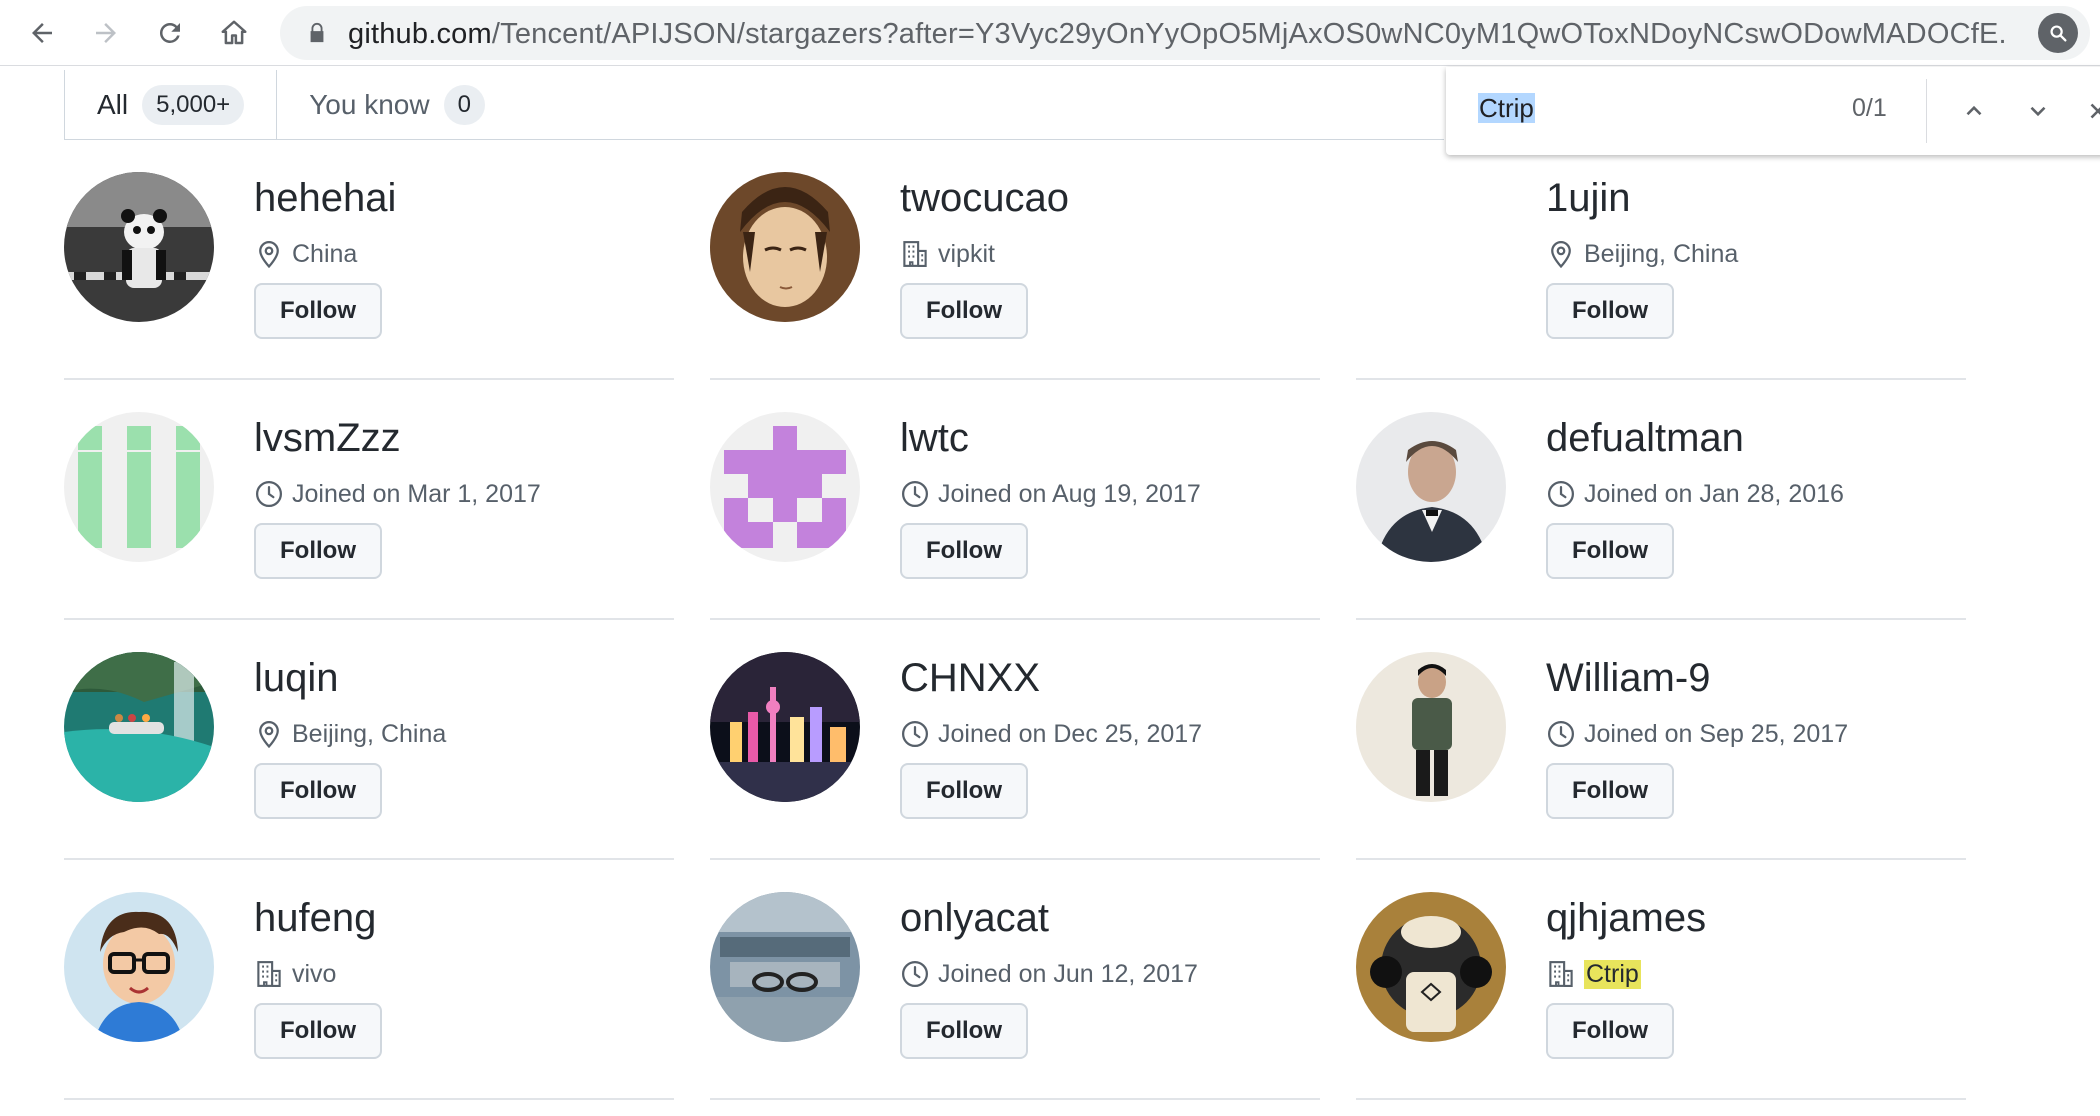 The width and height of the screenshot is (2100, 1116). I want to click on home-icon, so click(234, 32).